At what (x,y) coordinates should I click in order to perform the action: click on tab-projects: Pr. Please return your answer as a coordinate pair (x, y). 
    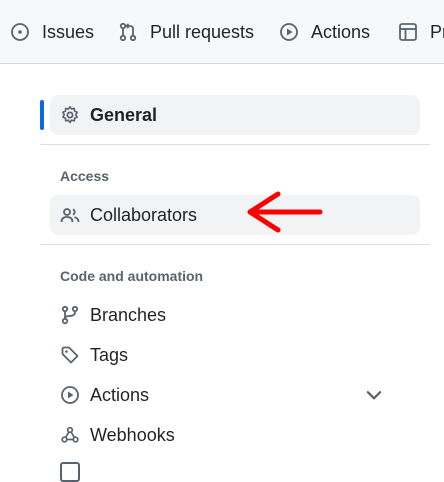
    Looking at the image, I should click on (421, 31).